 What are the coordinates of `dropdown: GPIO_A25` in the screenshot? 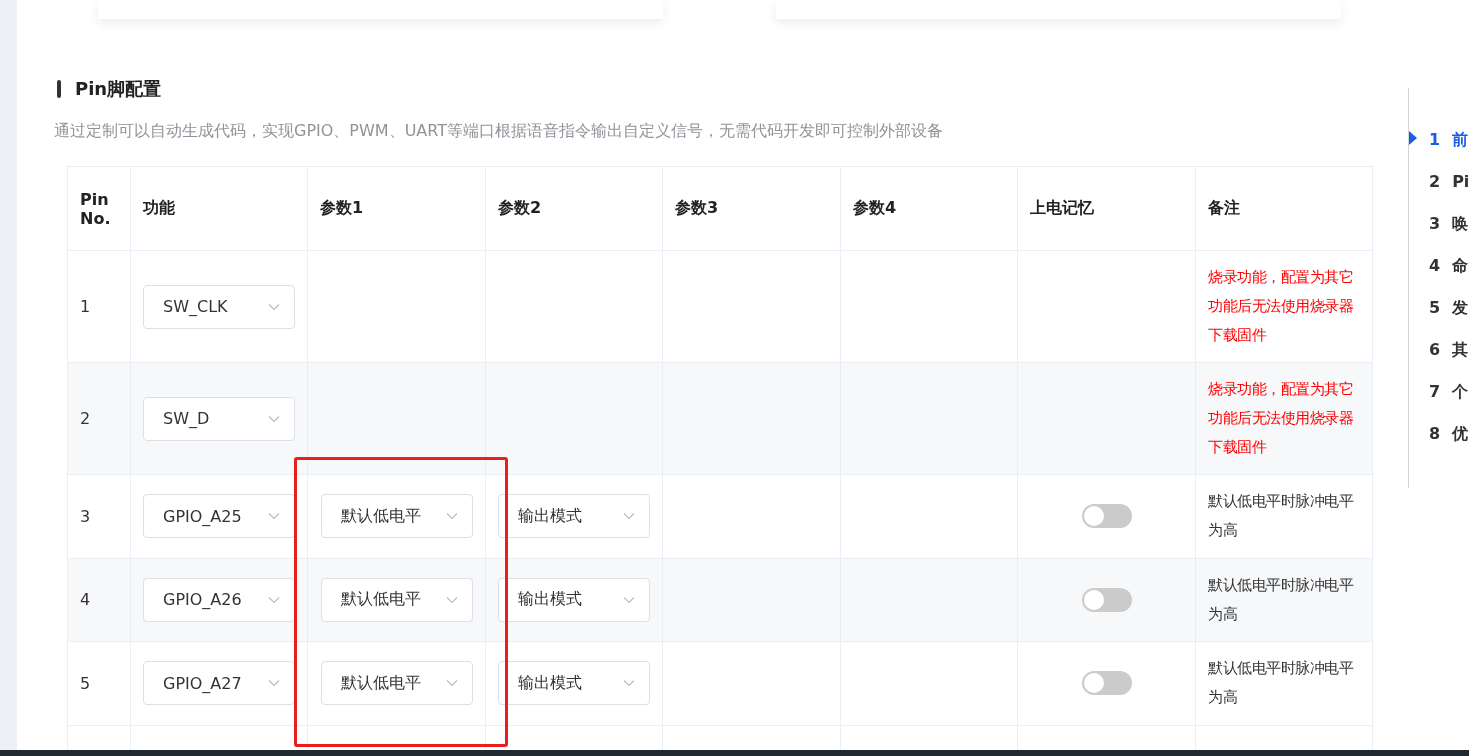 It's located at (219, 516).